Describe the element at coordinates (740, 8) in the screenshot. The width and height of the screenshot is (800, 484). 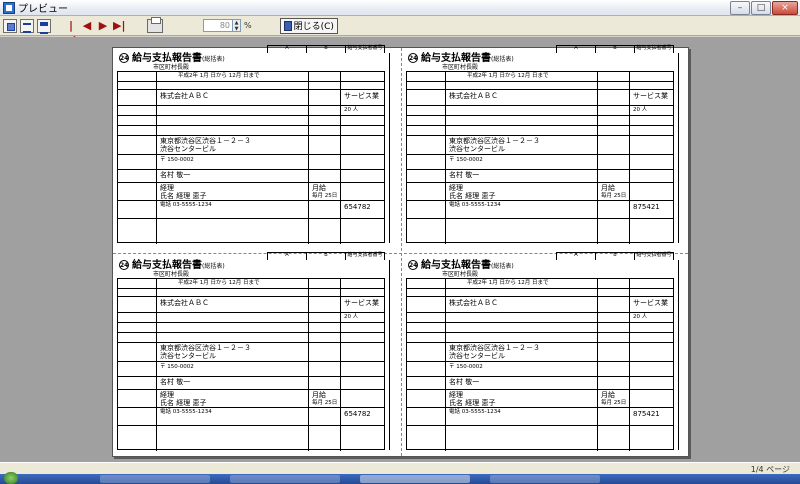
I see `minimize-button: –` at that location.